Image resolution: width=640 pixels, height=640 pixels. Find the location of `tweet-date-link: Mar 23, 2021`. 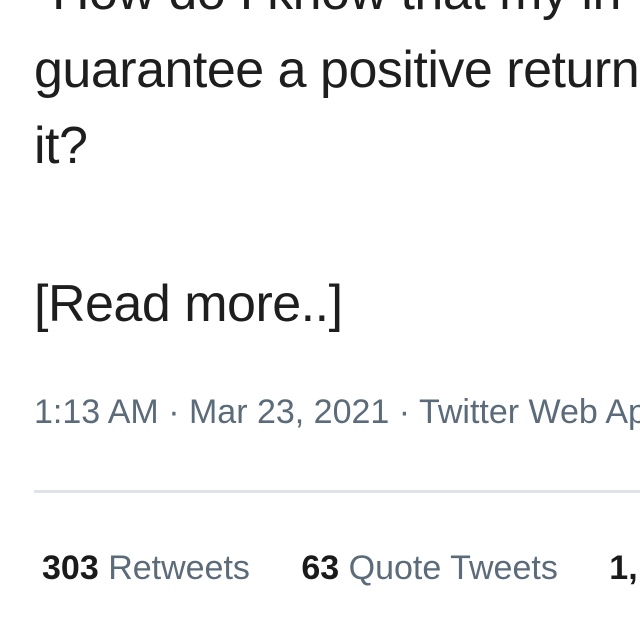

tweet-date-link: Mar 23, 2021 is located at coordinates (289, 412).